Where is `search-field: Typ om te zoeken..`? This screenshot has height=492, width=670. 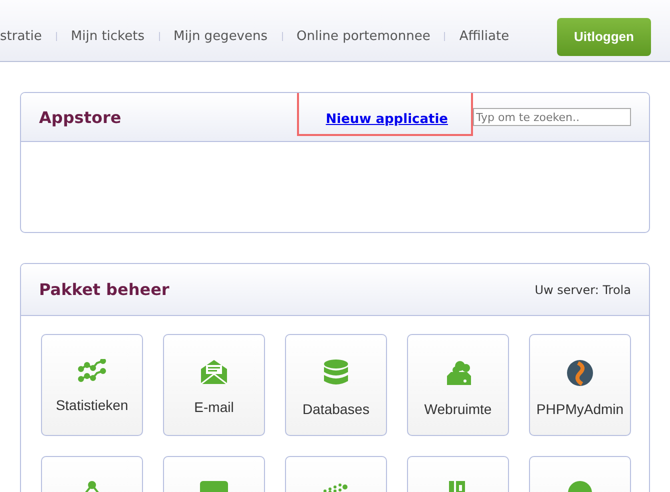 search-field: Typ om te zoeken.. is located at coordinates (552, 117).